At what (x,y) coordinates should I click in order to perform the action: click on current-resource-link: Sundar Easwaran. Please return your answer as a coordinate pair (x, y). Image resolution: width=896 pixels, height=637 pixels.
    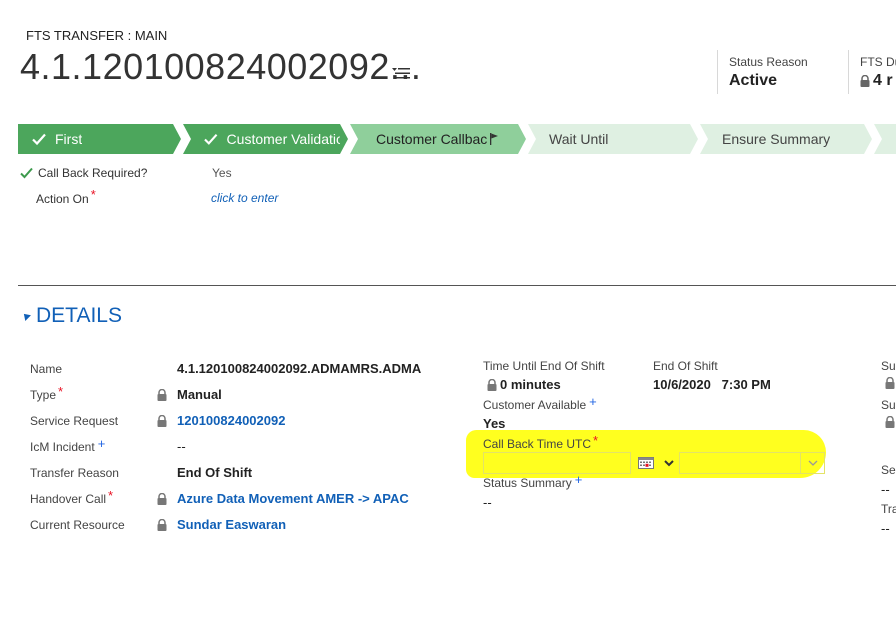
    Looking at the image, I should click on (231, 524).